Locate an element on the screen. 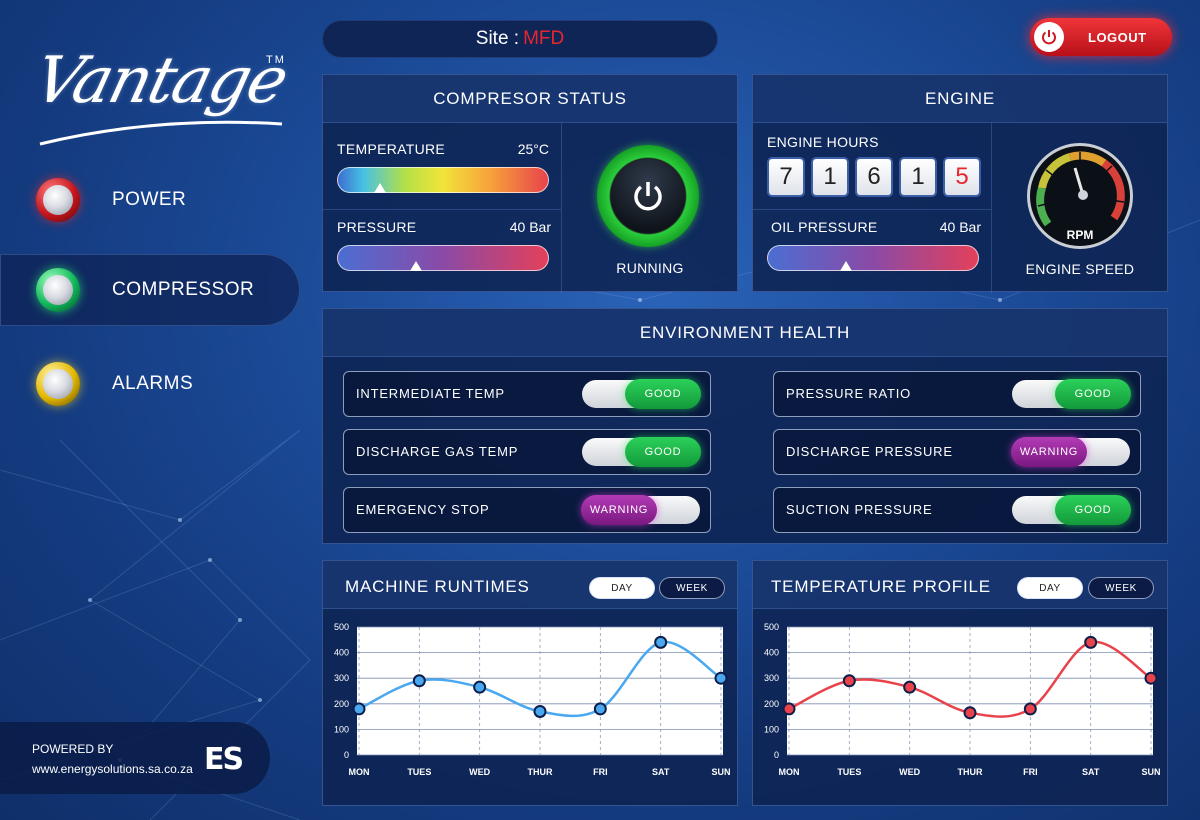 Image resolution: width=1200 pixels, height=820 pixels. site-selector: Site : MFD is located at coordinates (520, 39).